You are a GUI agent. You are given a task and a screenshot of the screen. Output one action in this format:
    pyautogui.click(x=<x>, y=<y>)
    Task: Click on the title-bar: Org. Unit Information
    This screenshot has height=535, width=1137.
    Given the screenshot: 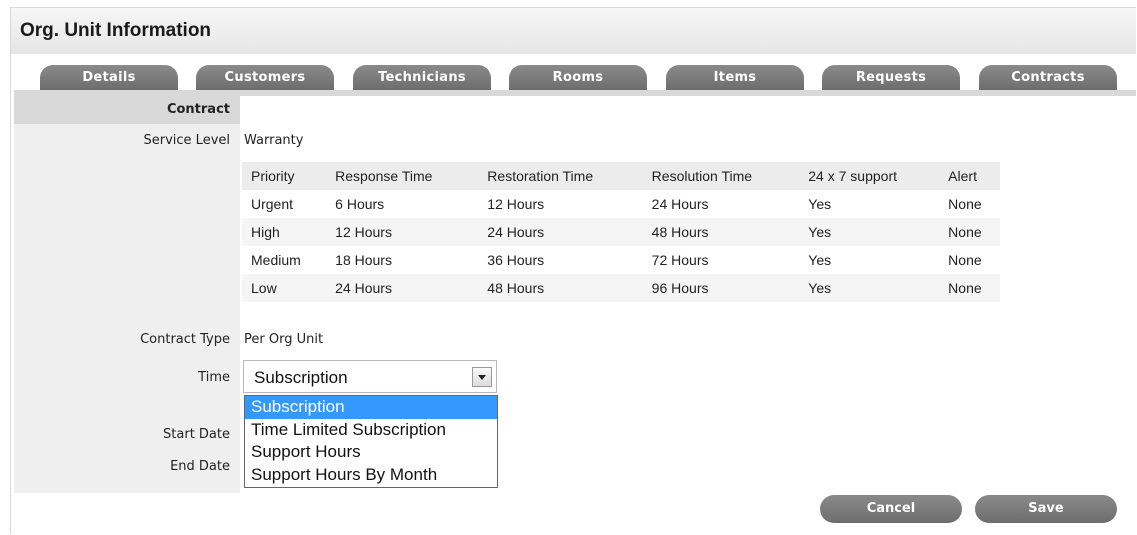 What is the action you would take?
    pyautogui.click(x=573, y=31)
    